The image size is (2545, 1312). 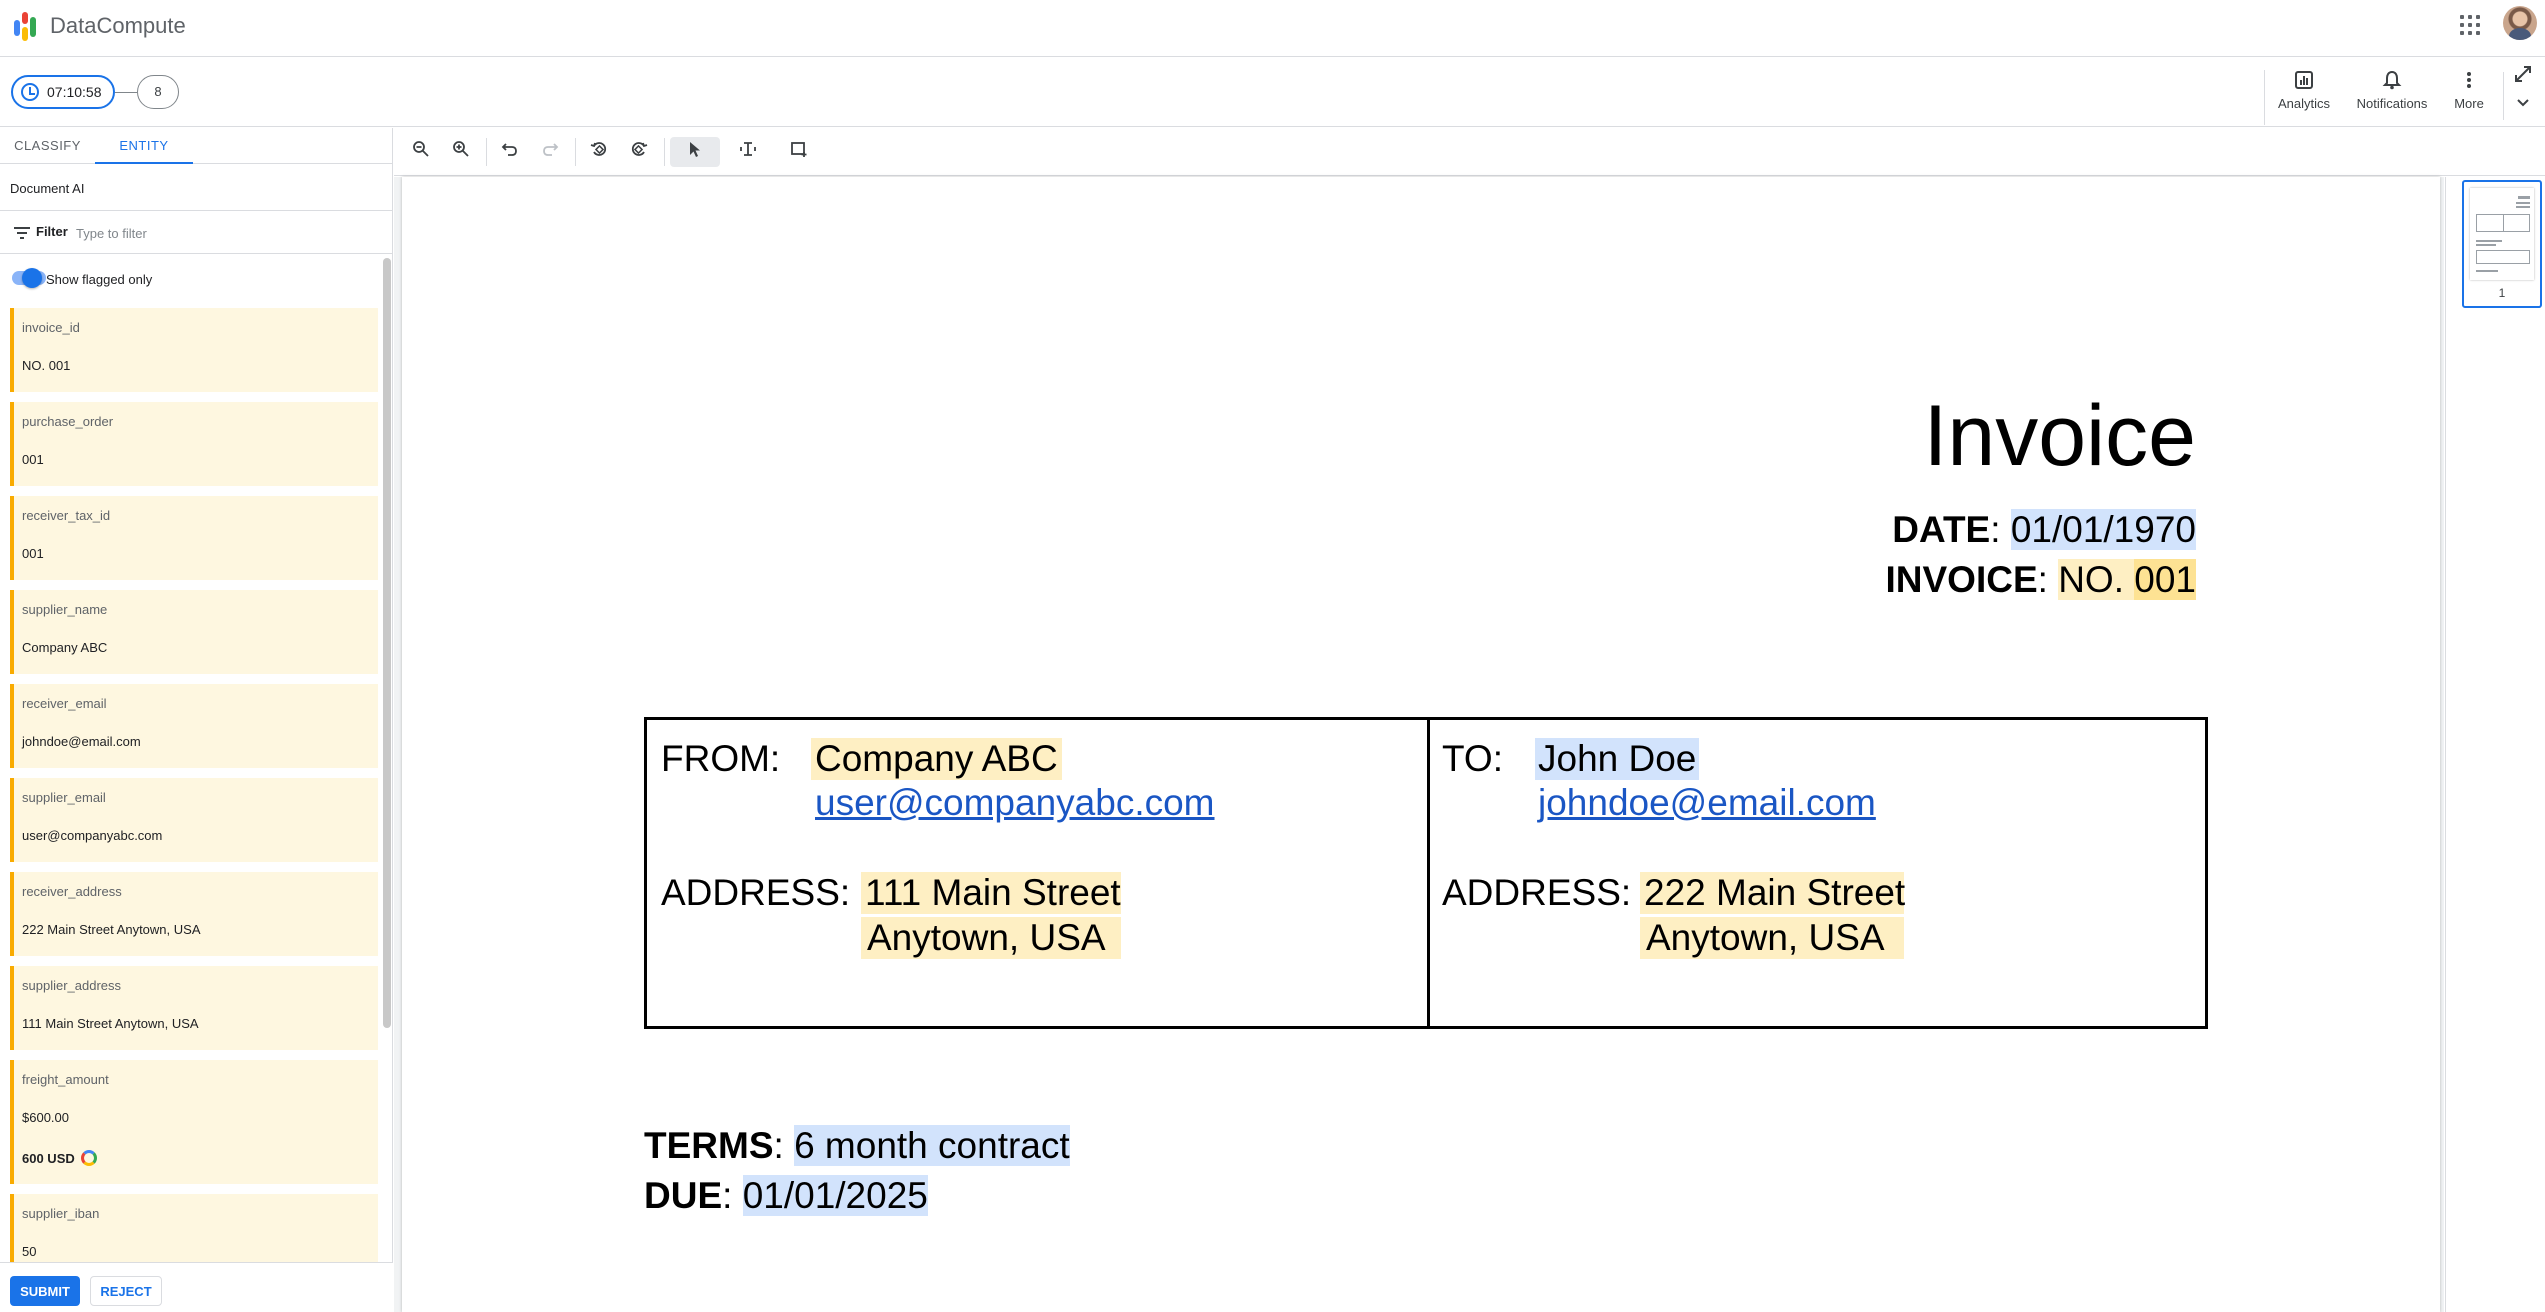 I want to click on due-line: DUE: 01/01/2025, so click(x=786, y=1195).